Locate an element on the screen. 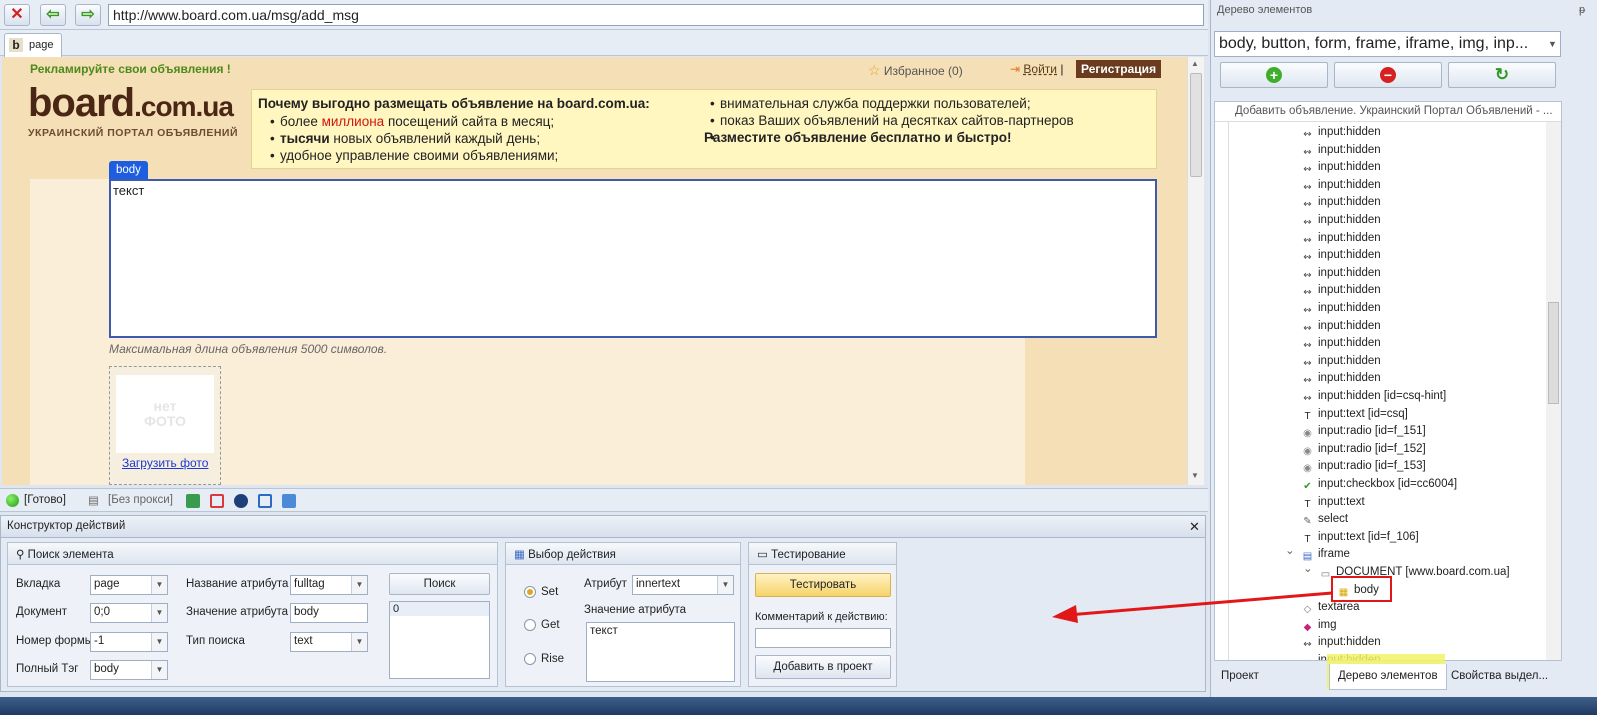 This screenshot has width=1597, height=715. form-number-select: -1 ▼ is located at coordinates (129, 642).